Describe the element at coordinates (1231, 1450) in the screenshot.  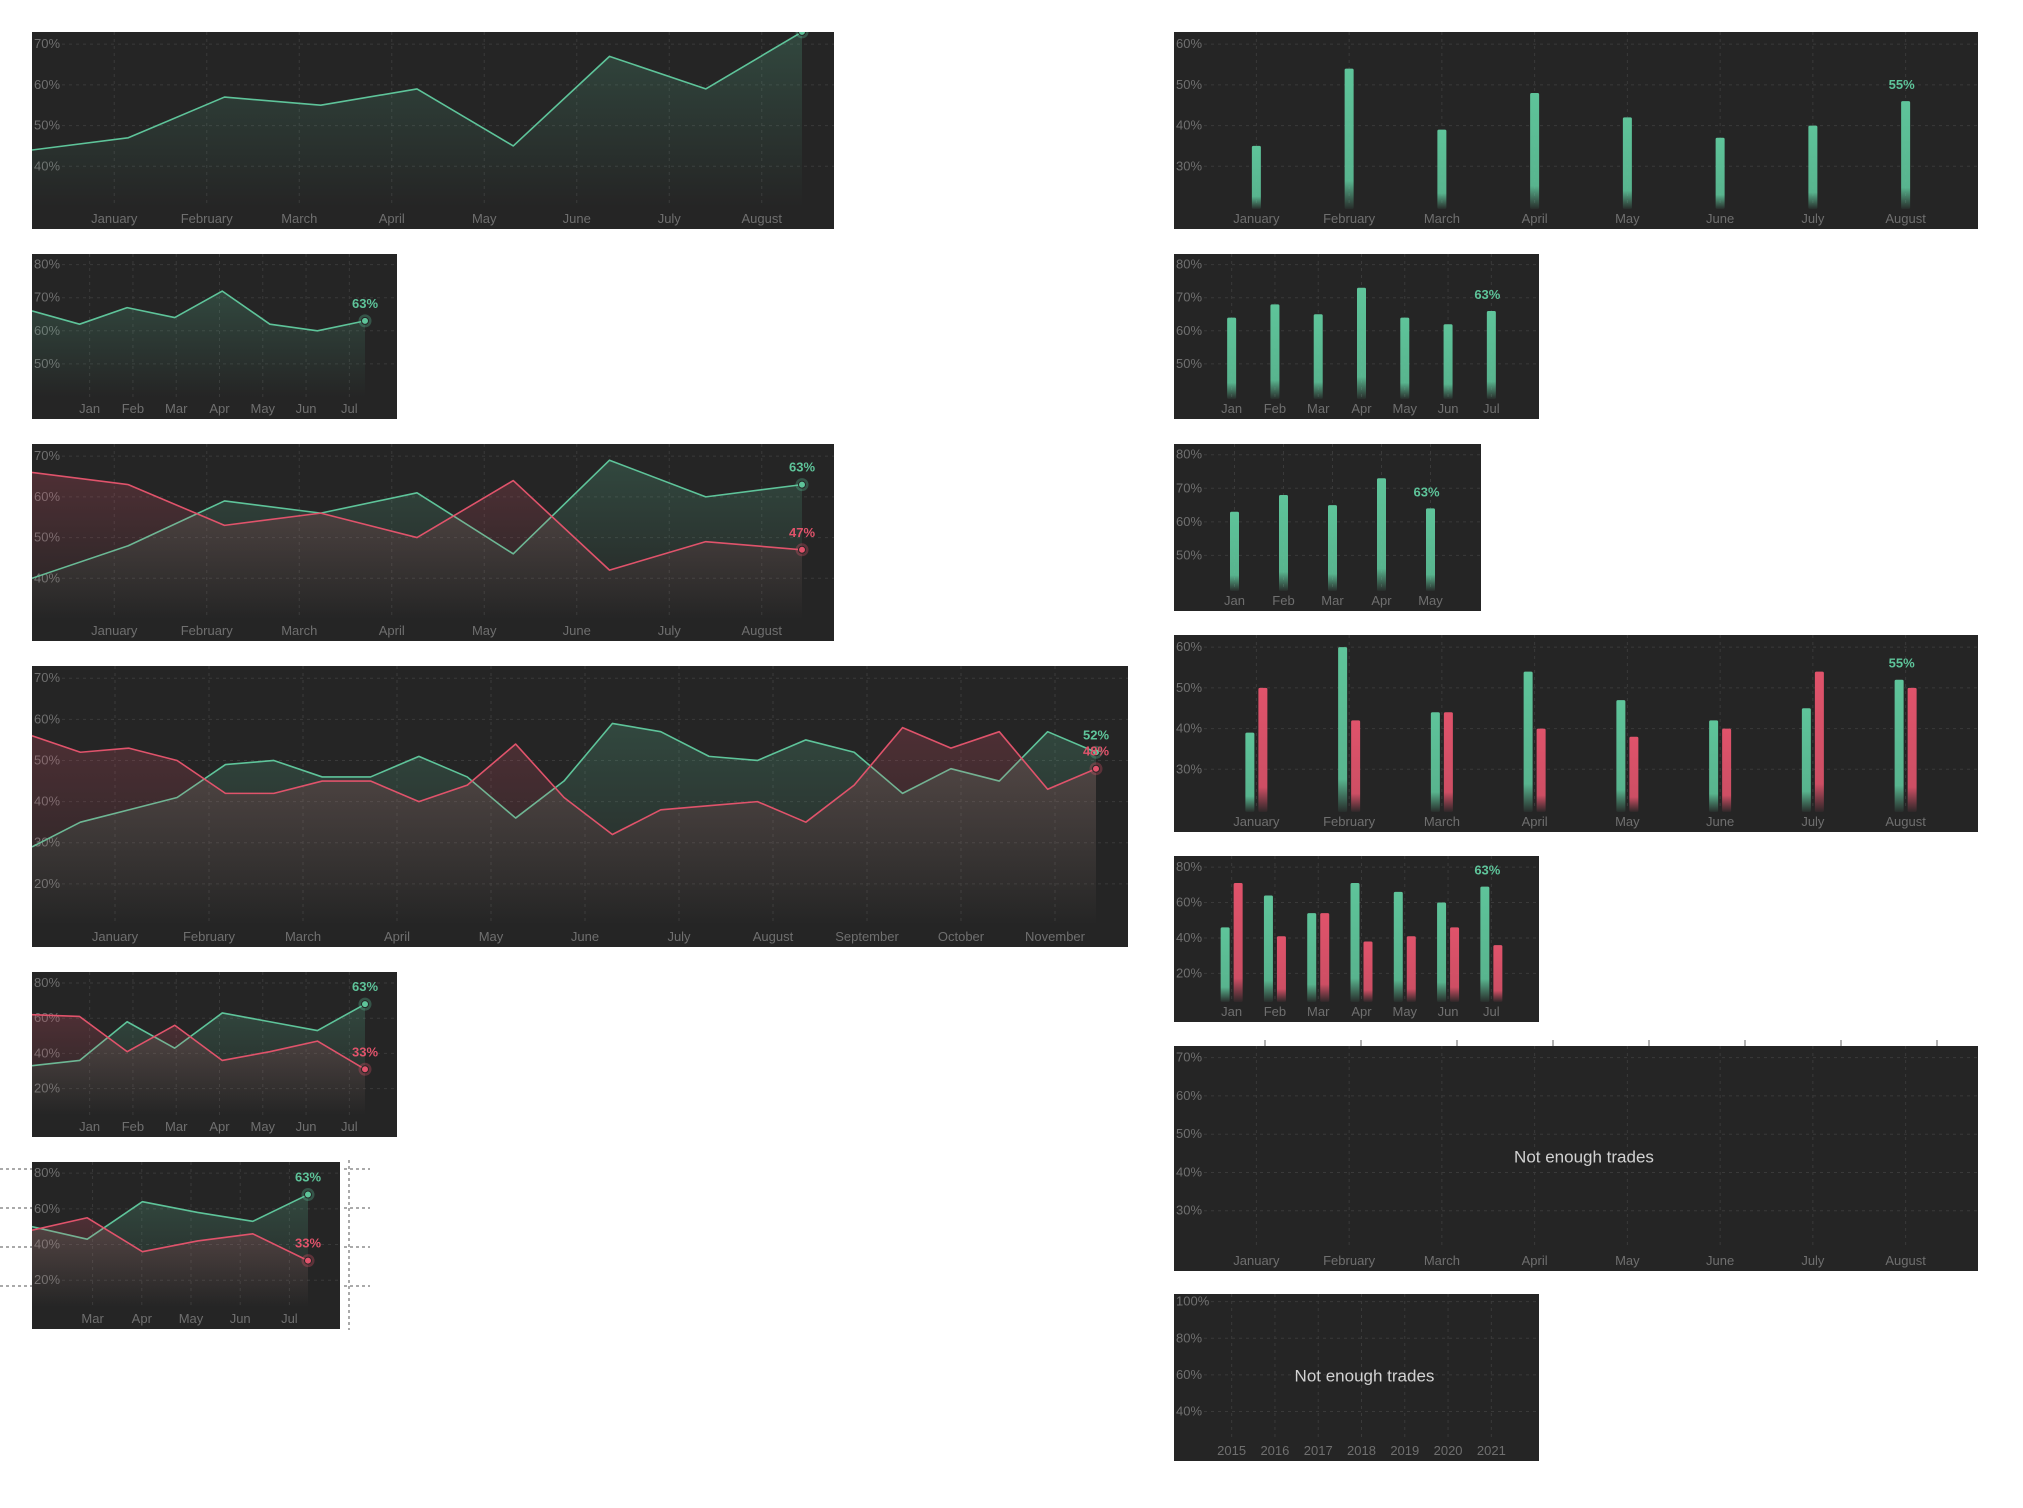
I see `x-tick-label: 2015` at that location.